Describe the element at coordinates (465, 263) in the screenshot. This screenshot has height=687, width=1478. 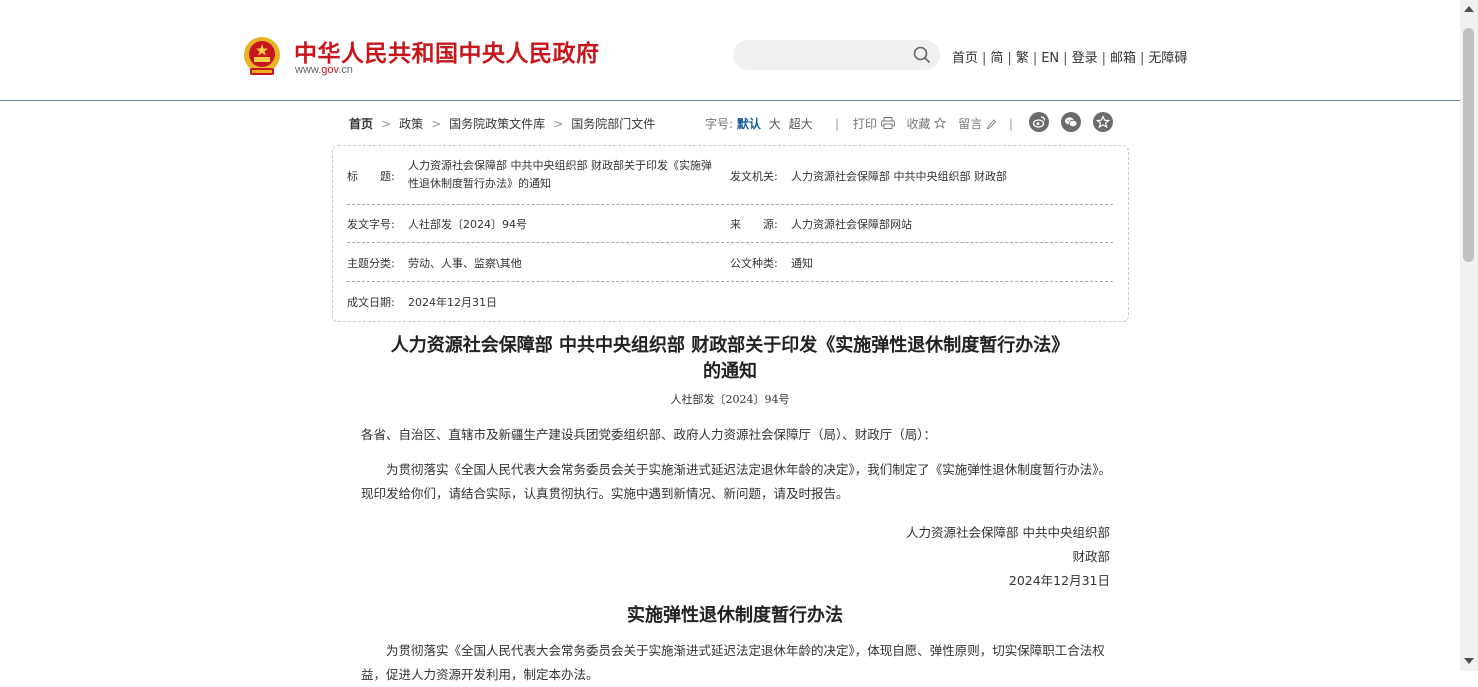
I see `meta-topic-value: 劳动、人事、监察\其他` at that location.